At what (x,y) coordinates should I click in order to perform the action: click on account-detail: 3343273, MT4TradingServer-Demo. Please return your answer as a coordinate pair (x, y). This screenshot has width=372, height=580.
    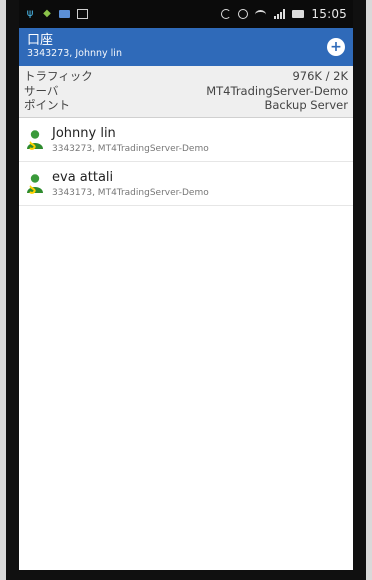
    Looking at the image, I should click on (130, 148).